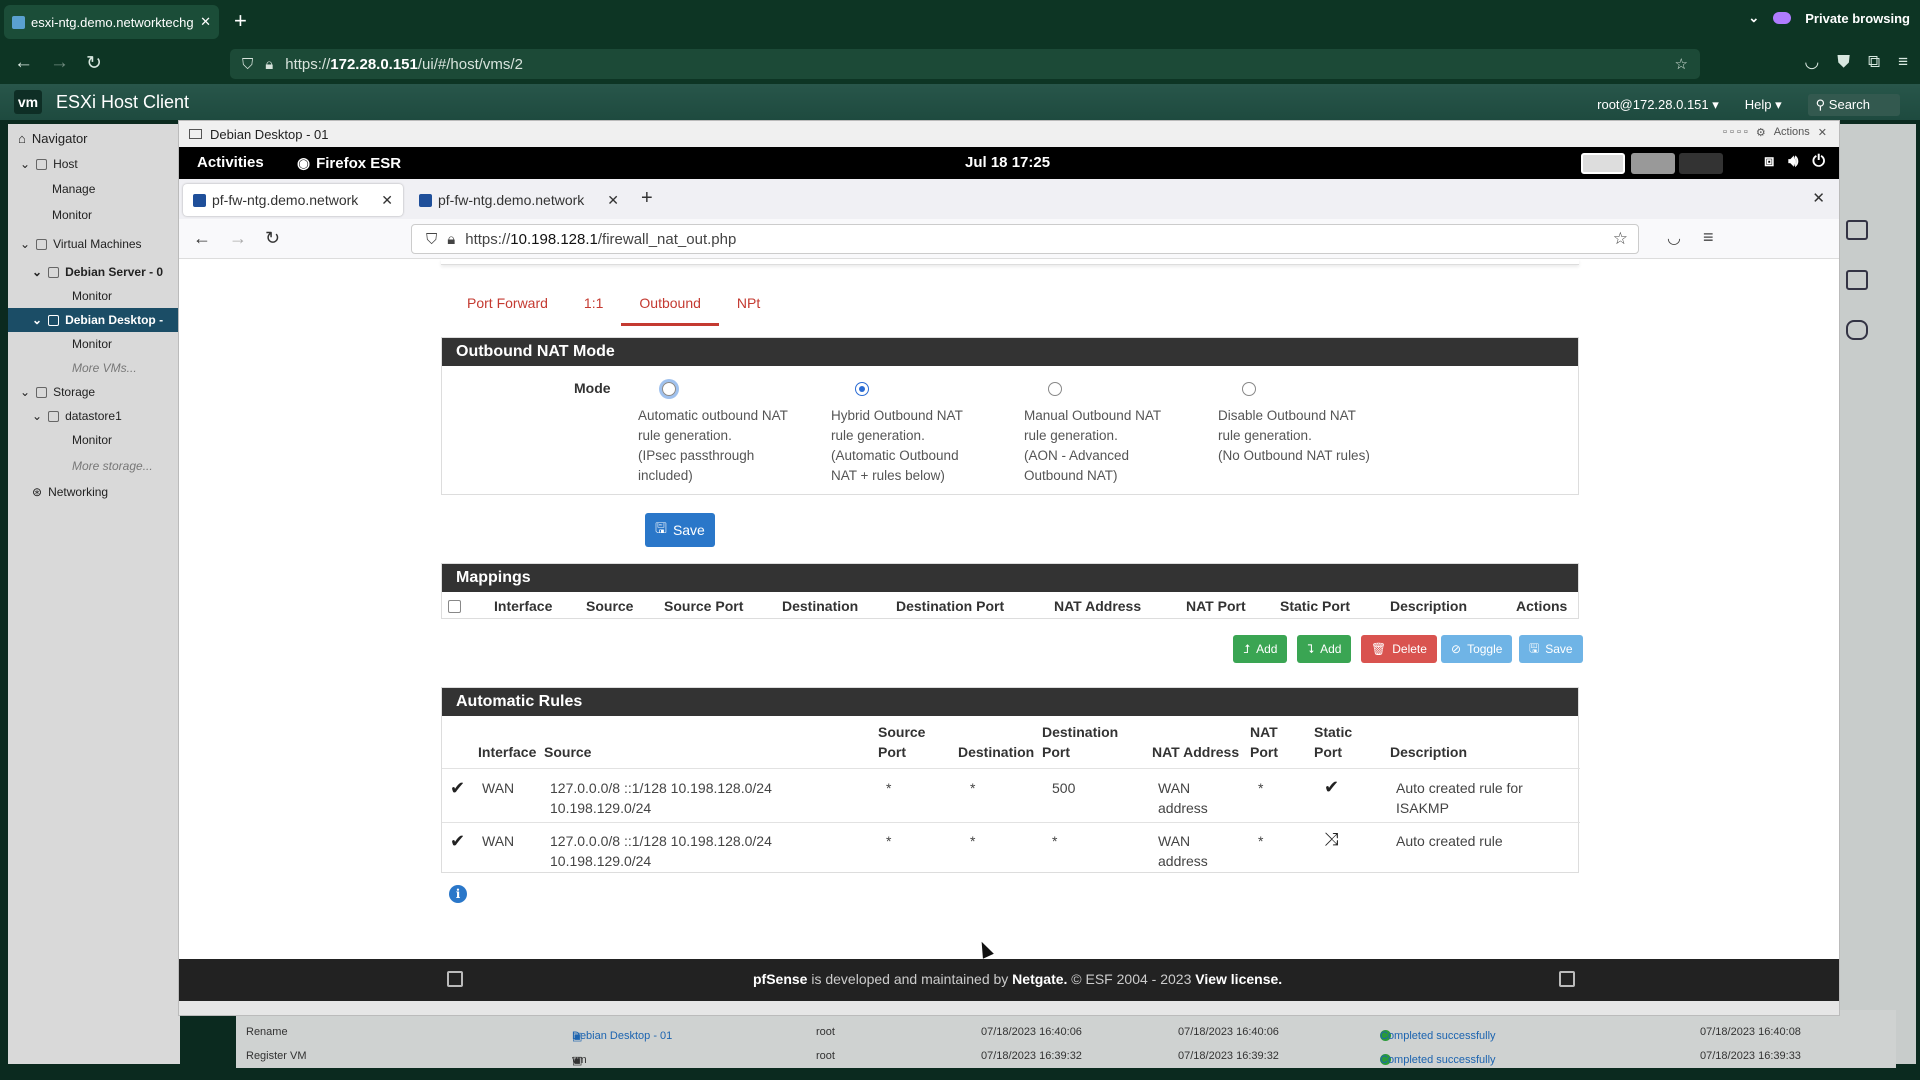 The width and height of the screenshot is (1920, 1080). Describe the element at coordinates (1753, 18) in the screenshot. I see `tab-list-chevron-down-icon: ⌄` at that location.